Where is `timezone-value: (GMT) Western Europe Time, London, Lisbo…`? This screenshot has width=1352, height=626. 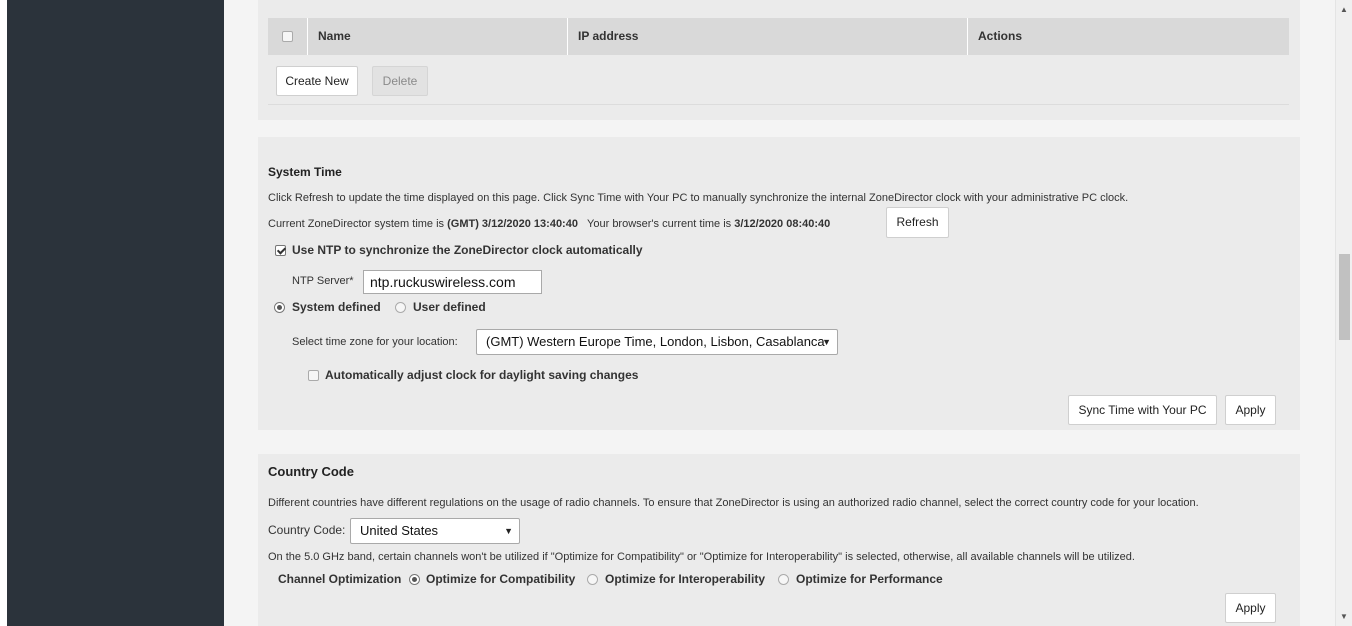 timezone-value: (GMT) Western Europe Time, London, Lisbo… is located at coordinates (655, 341).